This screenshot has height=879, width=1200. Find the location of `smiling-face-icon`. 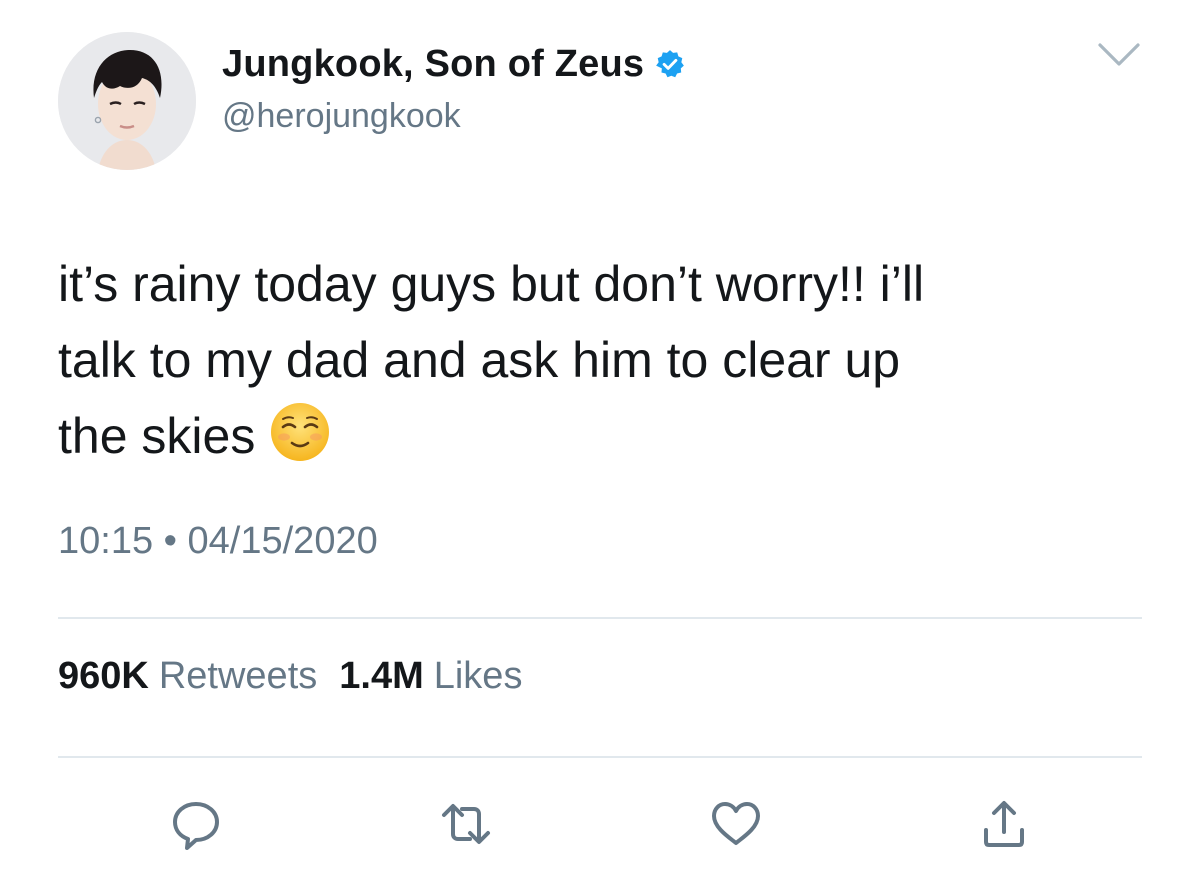

smiling-face-icon is located at coordinates (300, 432).